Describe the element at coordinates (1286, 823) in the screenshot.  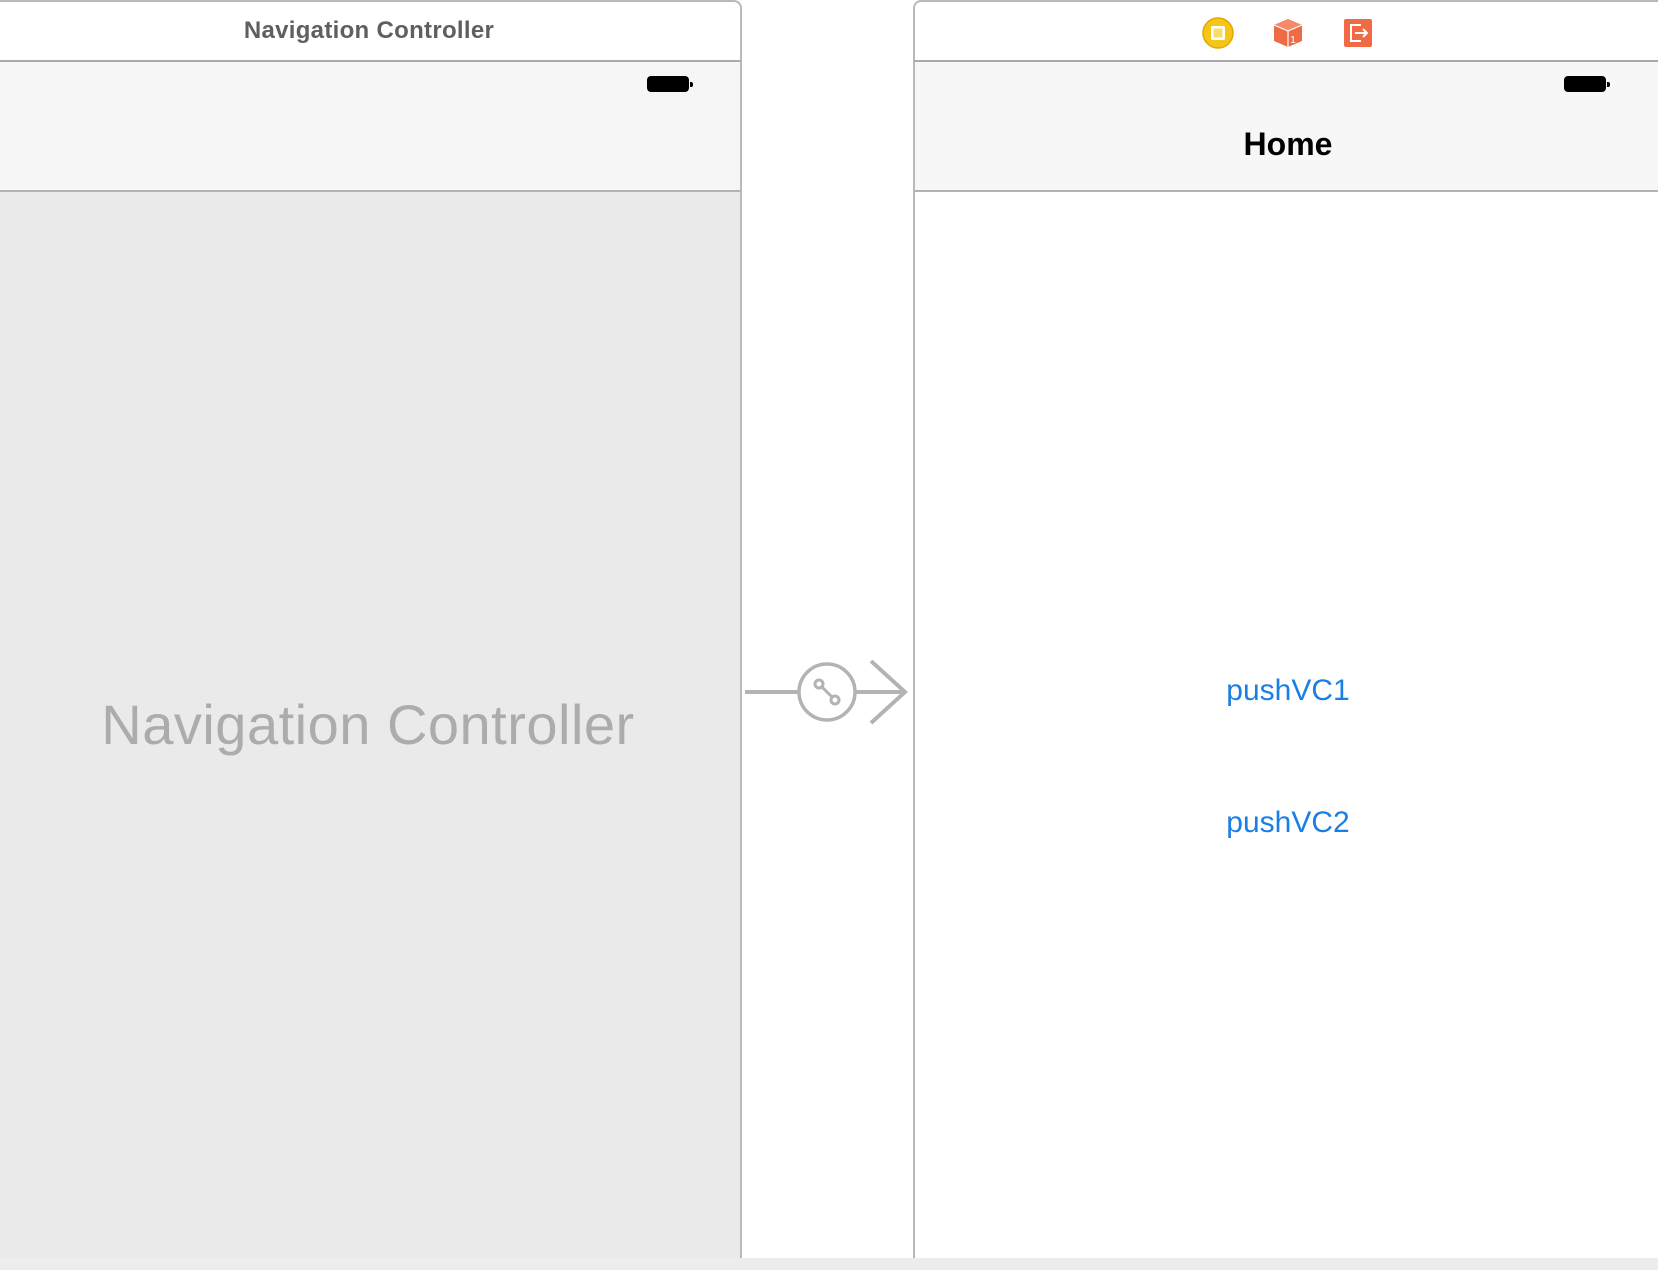
I see `push-vc2-button: pushVC2` at that location.